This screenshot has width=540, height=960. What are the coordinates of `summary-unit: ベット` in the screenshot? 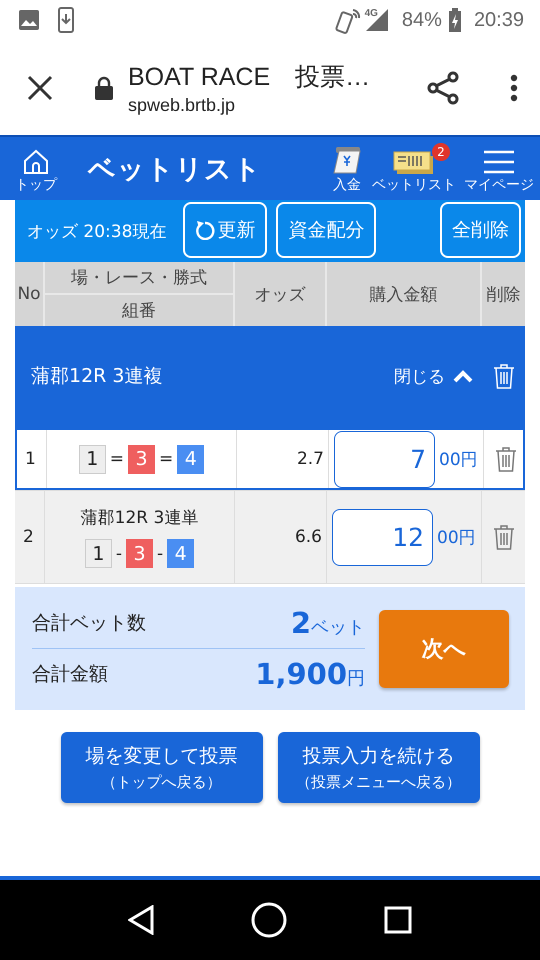 It's located at (338, 627).